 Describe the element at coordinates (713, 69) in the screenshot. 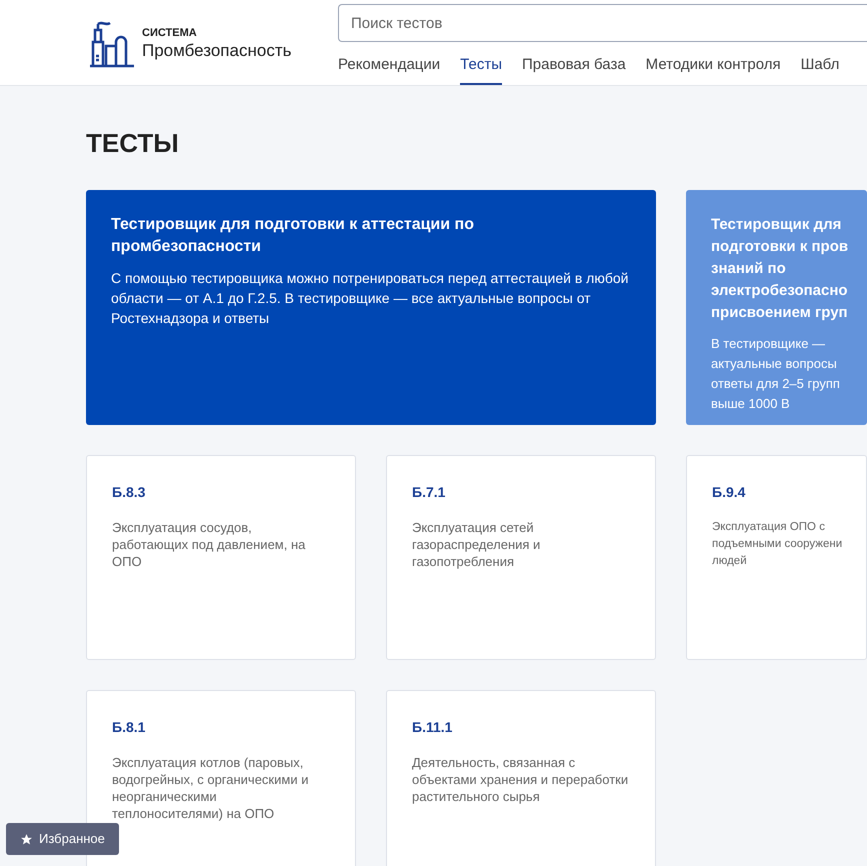

I see `nav-tab: Методики контроля` at that location.